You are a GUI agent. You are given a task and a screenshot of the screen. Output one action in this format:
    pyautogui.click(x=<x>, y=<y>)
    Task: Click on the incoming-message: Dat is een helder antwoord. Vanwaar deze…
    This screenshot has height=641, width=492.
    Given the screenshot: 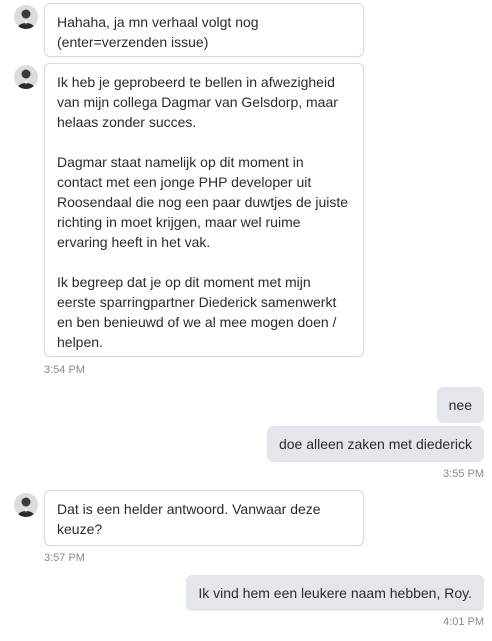 What is the action you would take?
    pyautogui.click(x=204, y=518)
    